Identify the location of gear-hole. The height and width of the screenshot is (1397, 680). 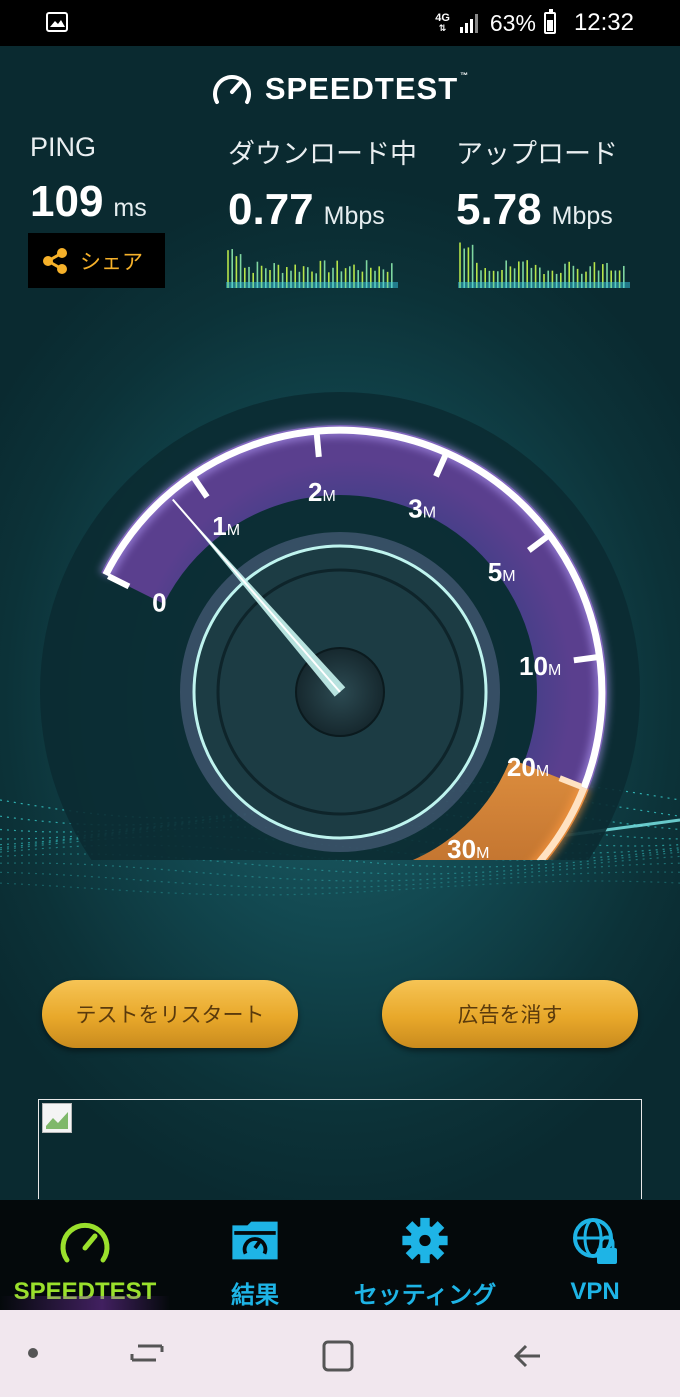
(425, 1240).